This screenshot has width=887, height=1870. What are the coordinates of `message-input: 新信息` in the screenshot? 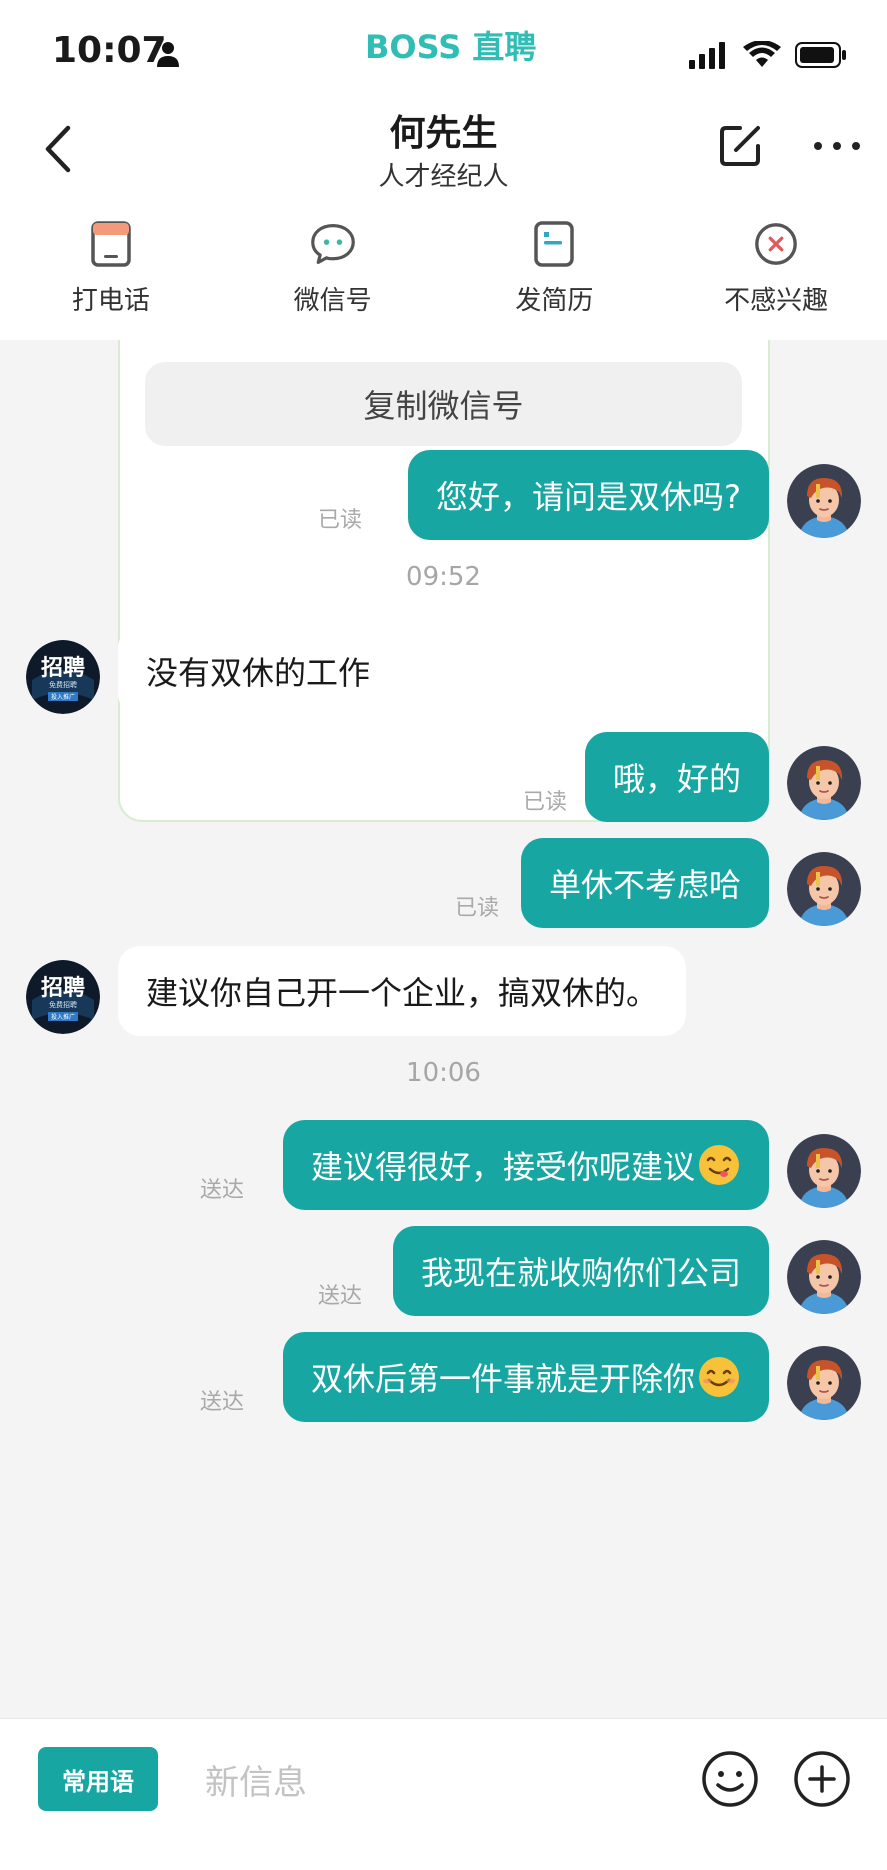 It's located at (256, 1779).